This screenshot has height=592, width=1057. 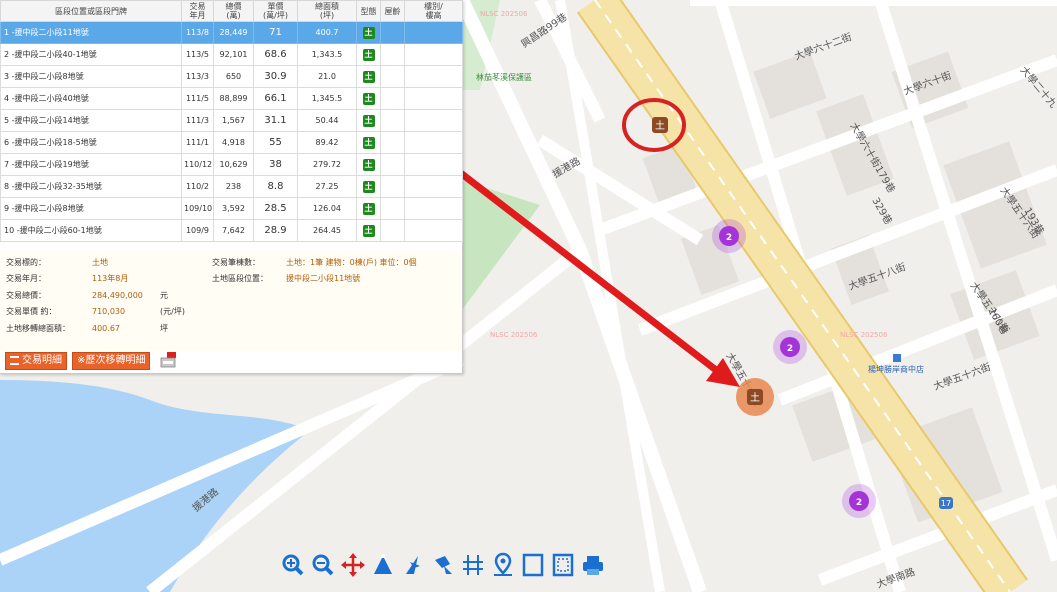 I want to click on printer-icon, so click(x=593, y=565).